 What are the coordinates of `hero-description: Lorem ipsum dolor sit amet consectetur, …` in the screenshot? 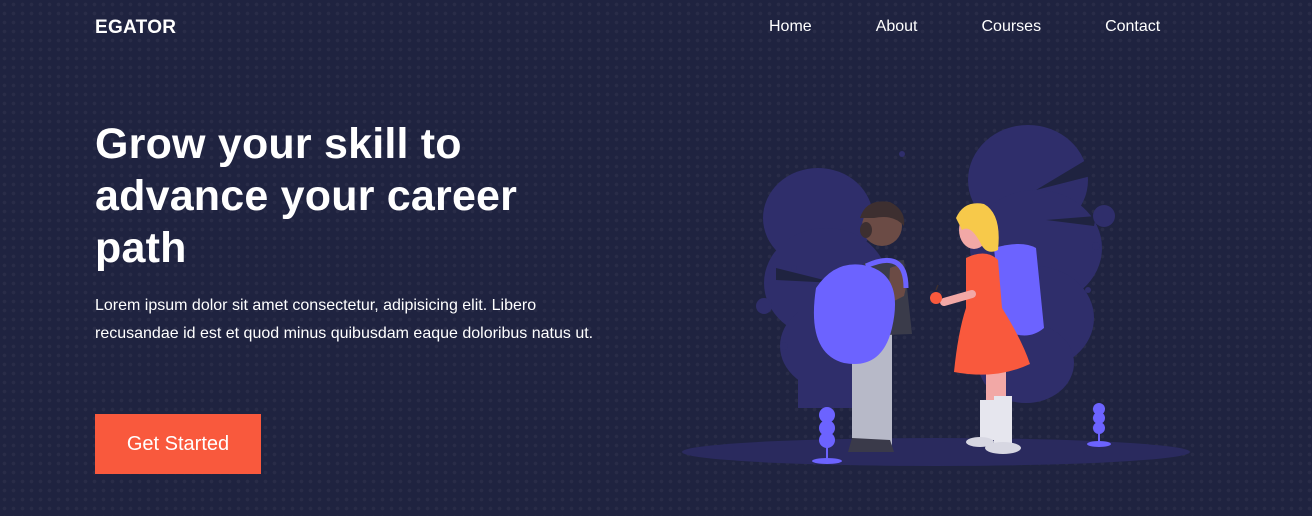 It's located at (344, 319).